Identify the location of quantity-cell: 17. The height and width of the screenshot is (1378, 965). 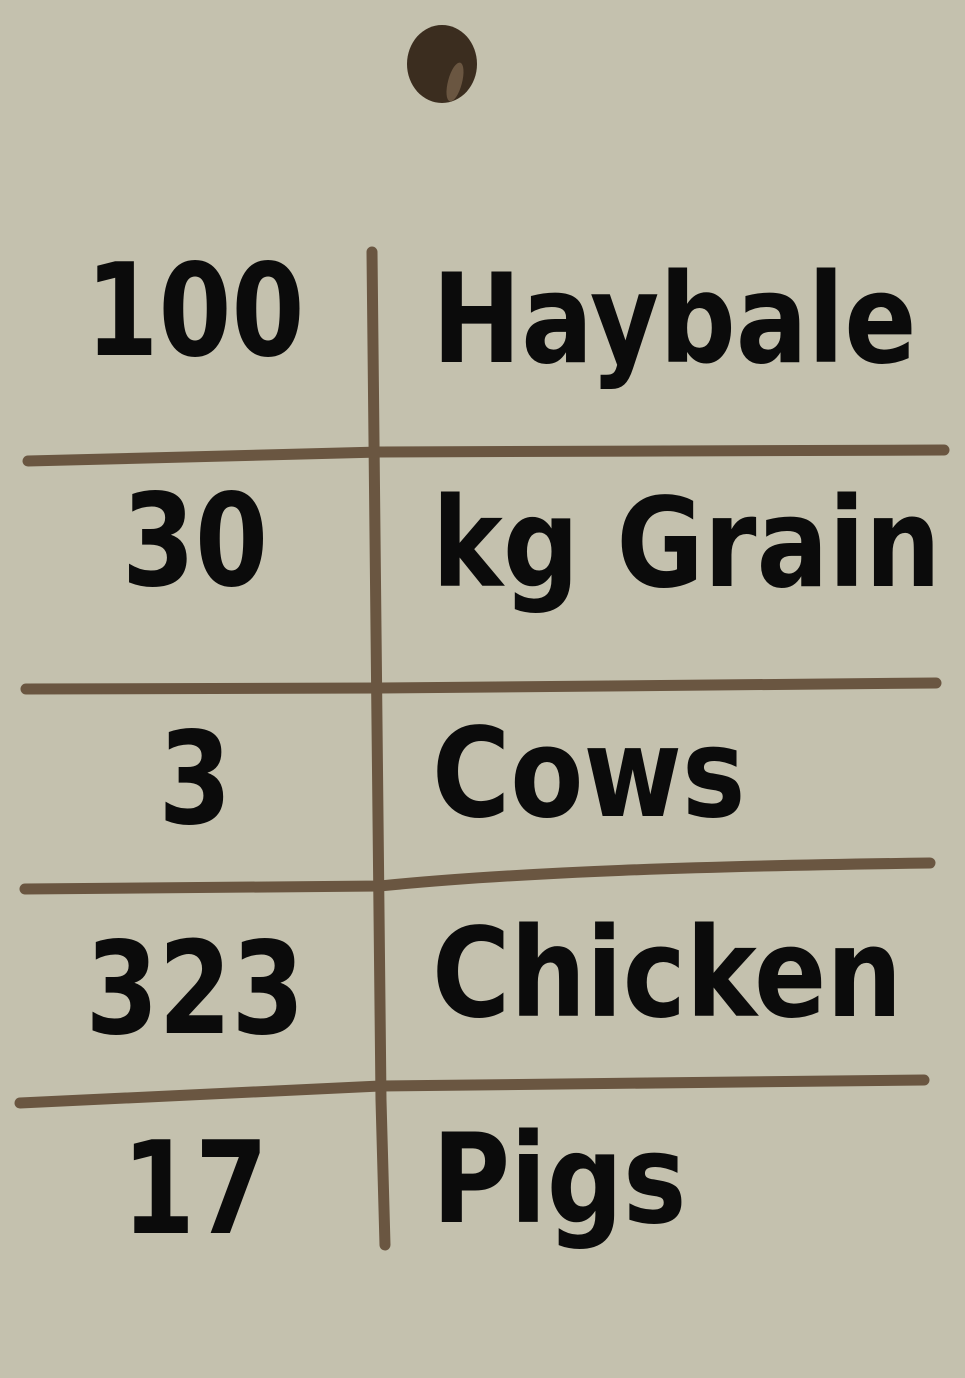
(195, 1189).